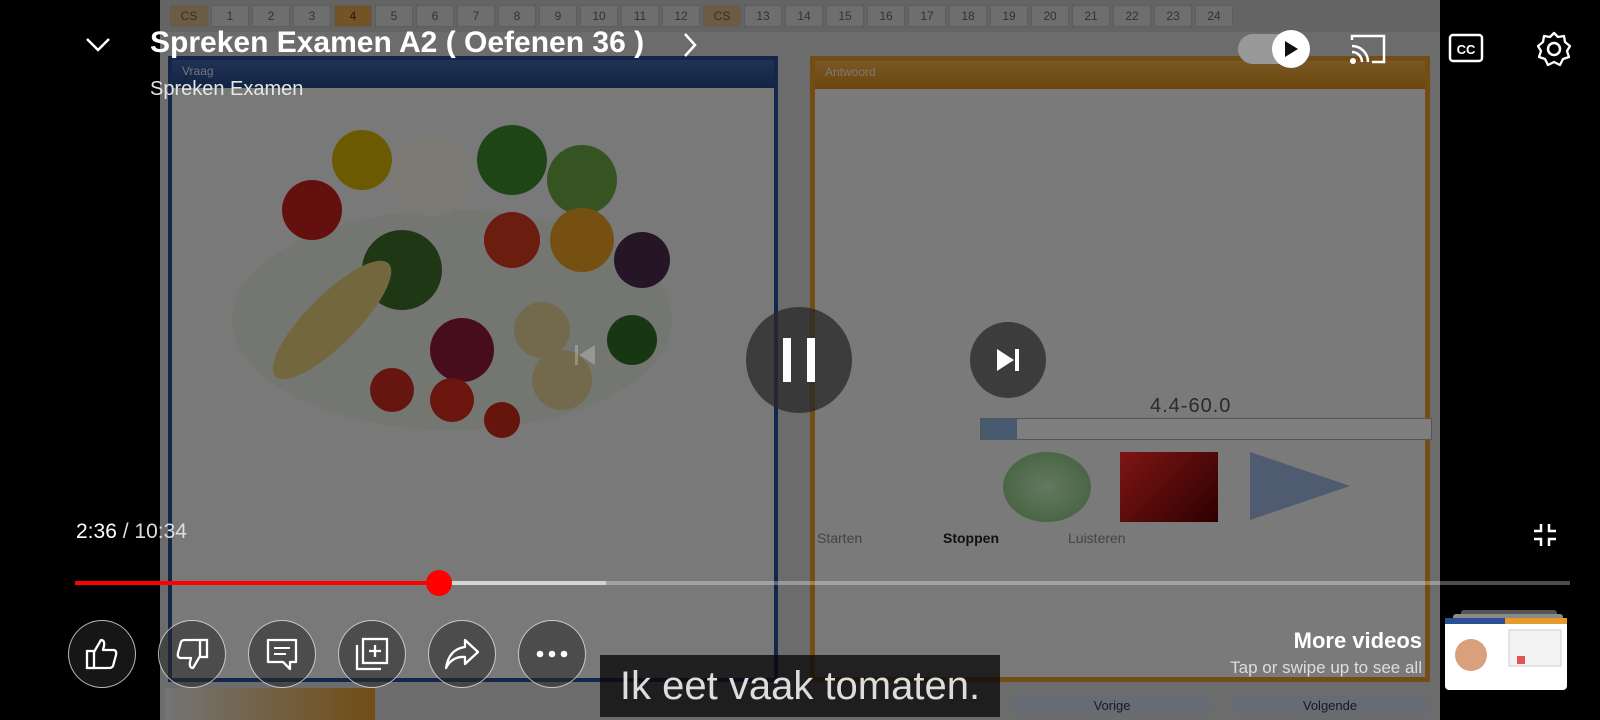 The width and height of the screenshot is (1600, 720). Describe the element at coordinates (226, 89) in the screenshot. I see `channel-name: Spreken Examen` at that location.